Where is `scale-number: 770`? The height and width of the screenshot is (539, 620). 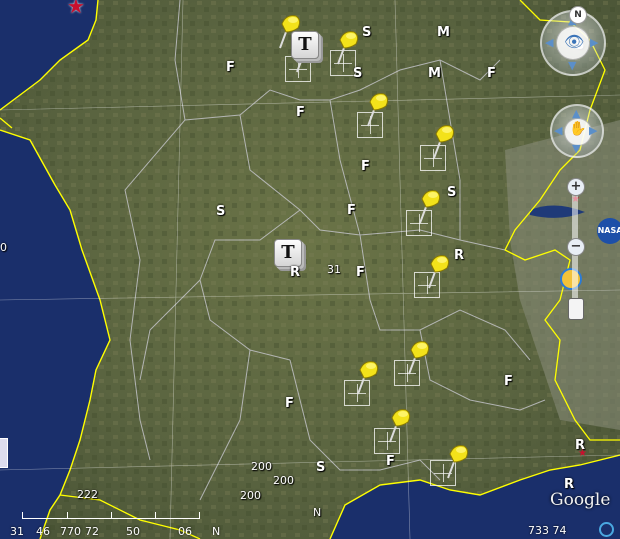
scale-number: 770 is located at coordinates (70, 531).